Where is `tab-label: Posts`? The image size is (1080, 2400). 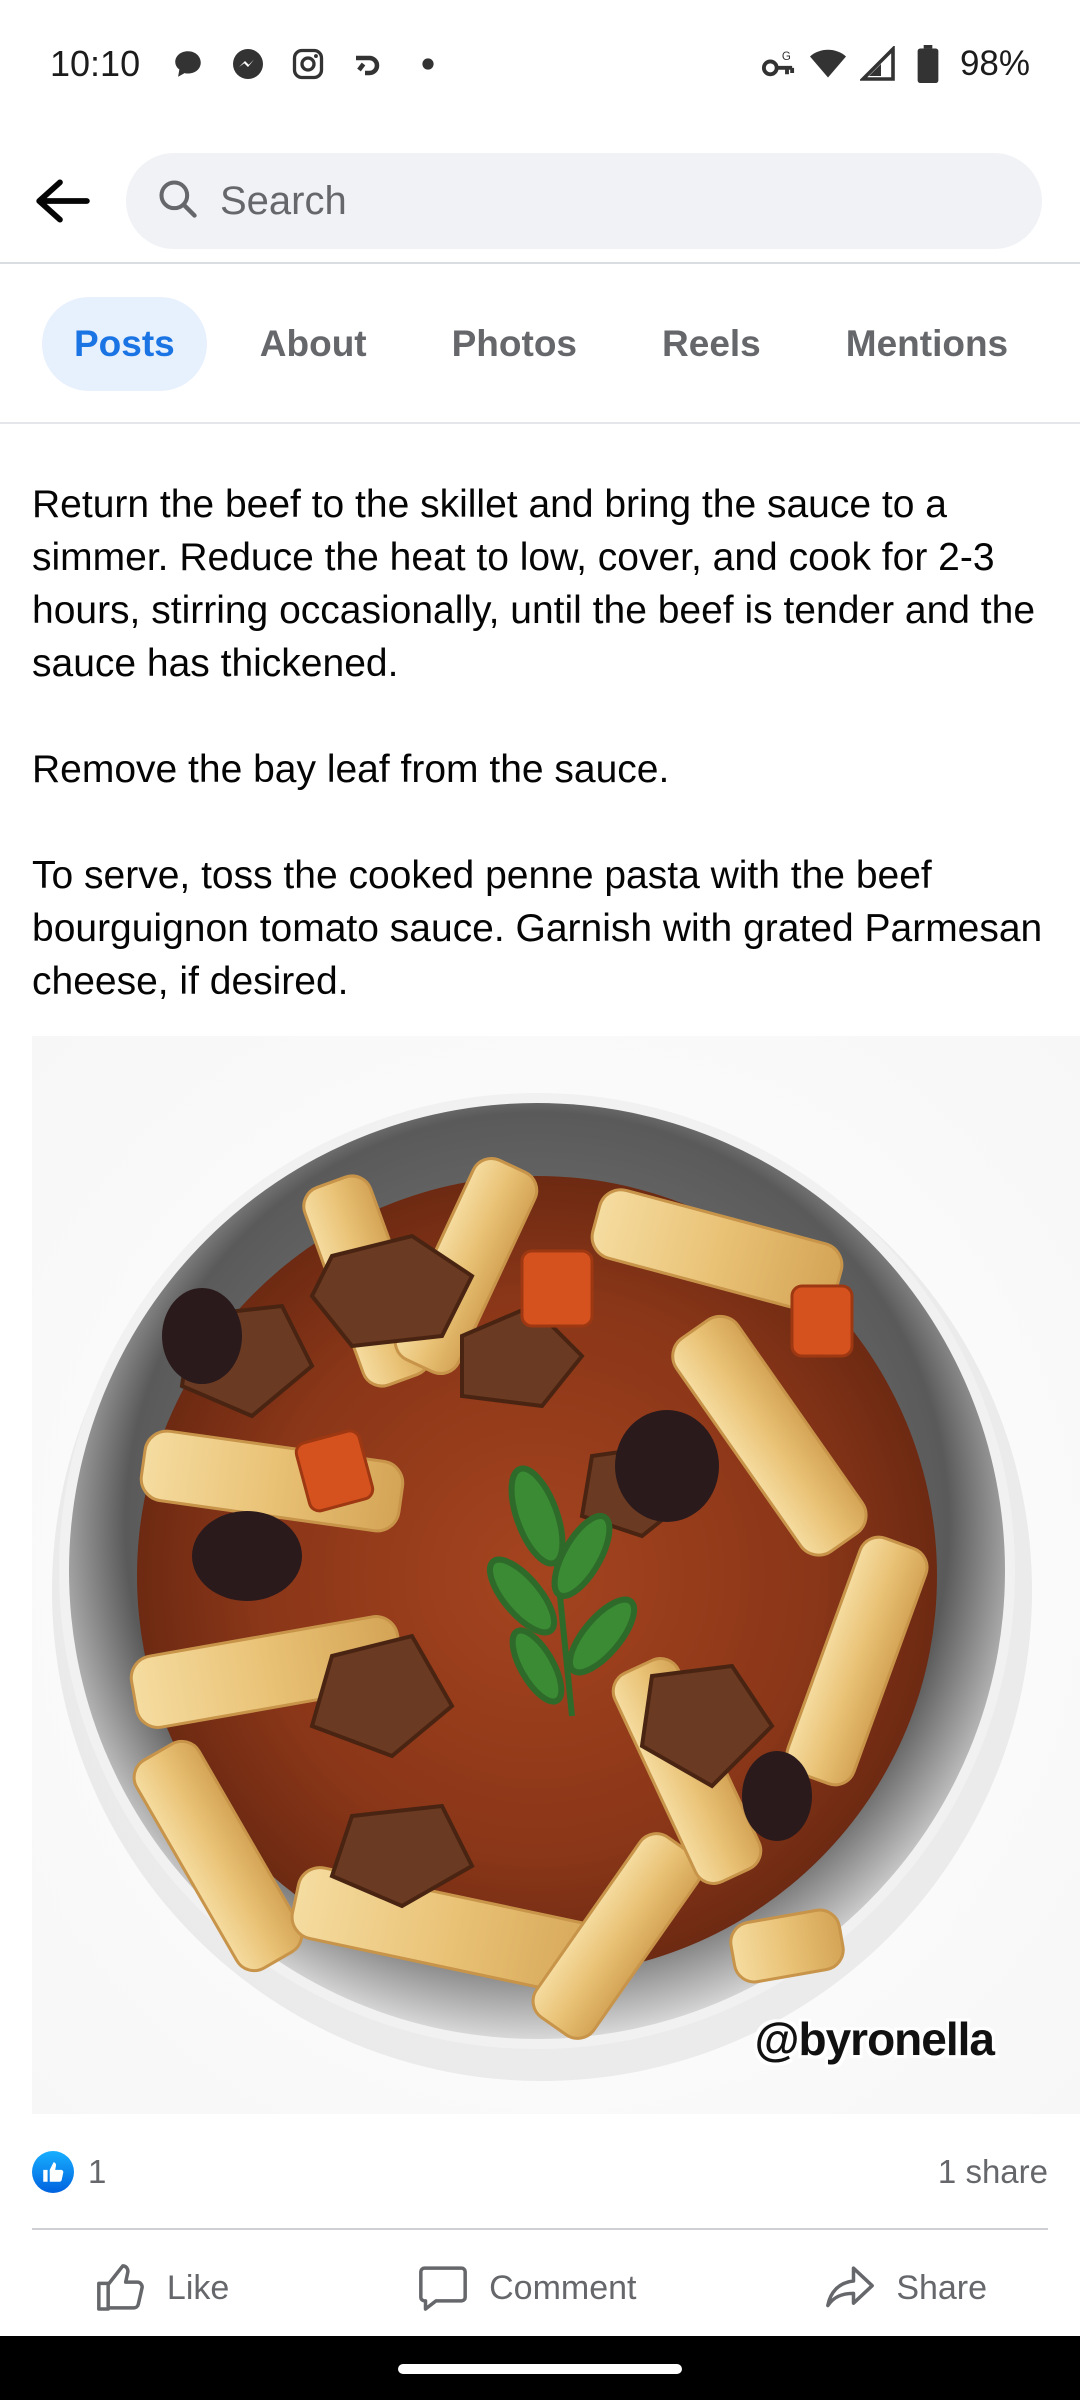 tab-label: Posts is located at coordinates (124, 343).